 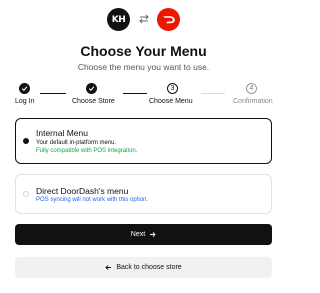 I want to click on option-compatibility-note: Fully compatible with POS integration., so click(x=87, y=151).